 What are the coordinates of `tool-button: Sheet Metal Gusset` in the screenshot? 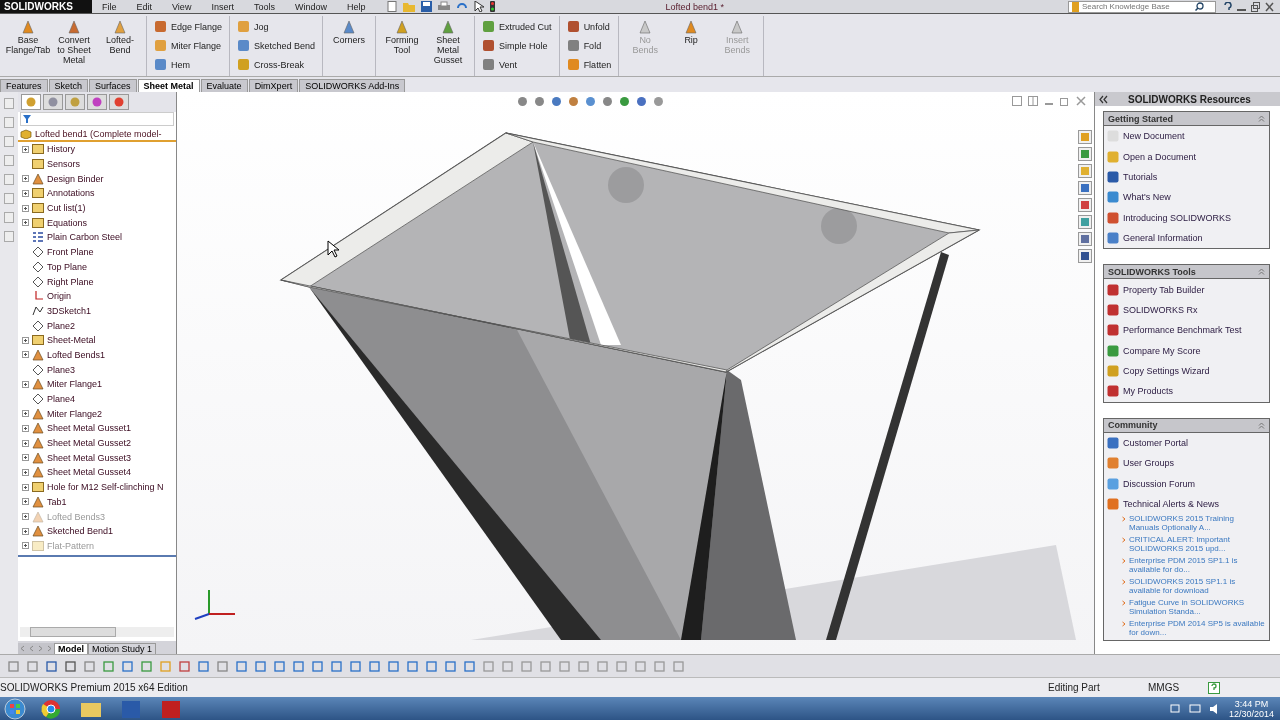 It's located at (448, 46).